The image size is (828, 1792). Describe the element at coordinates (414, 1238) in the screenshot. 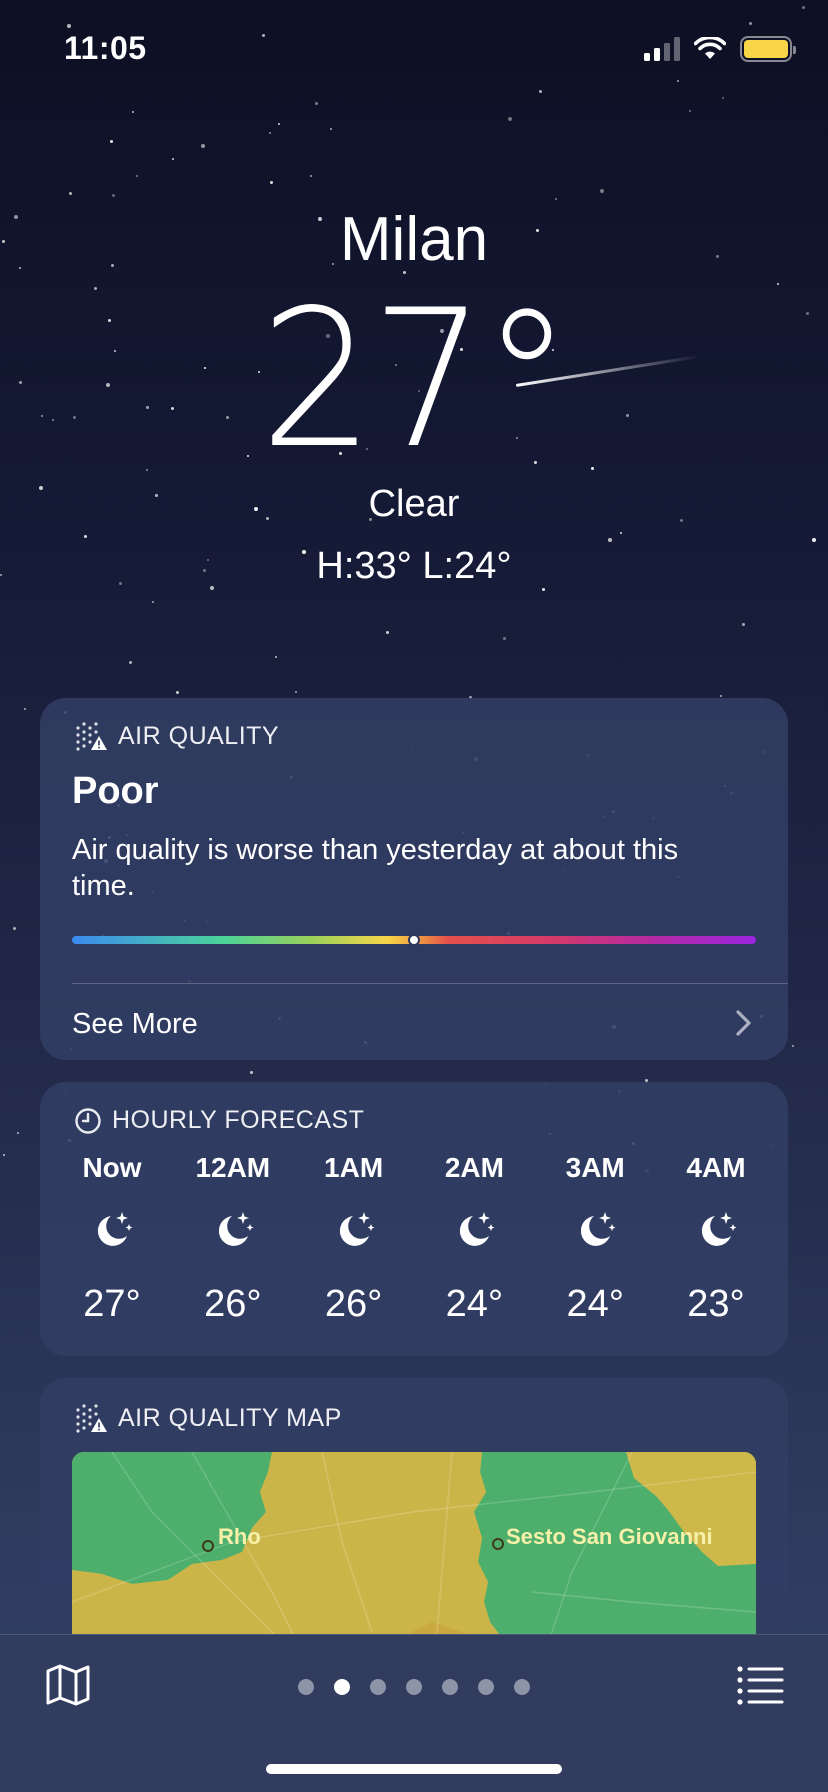

I see `hourly-list: Now 27° 12AM 26° 1AM 26° 2AM 24° 3AM 24° 4AM 23°` at that location.